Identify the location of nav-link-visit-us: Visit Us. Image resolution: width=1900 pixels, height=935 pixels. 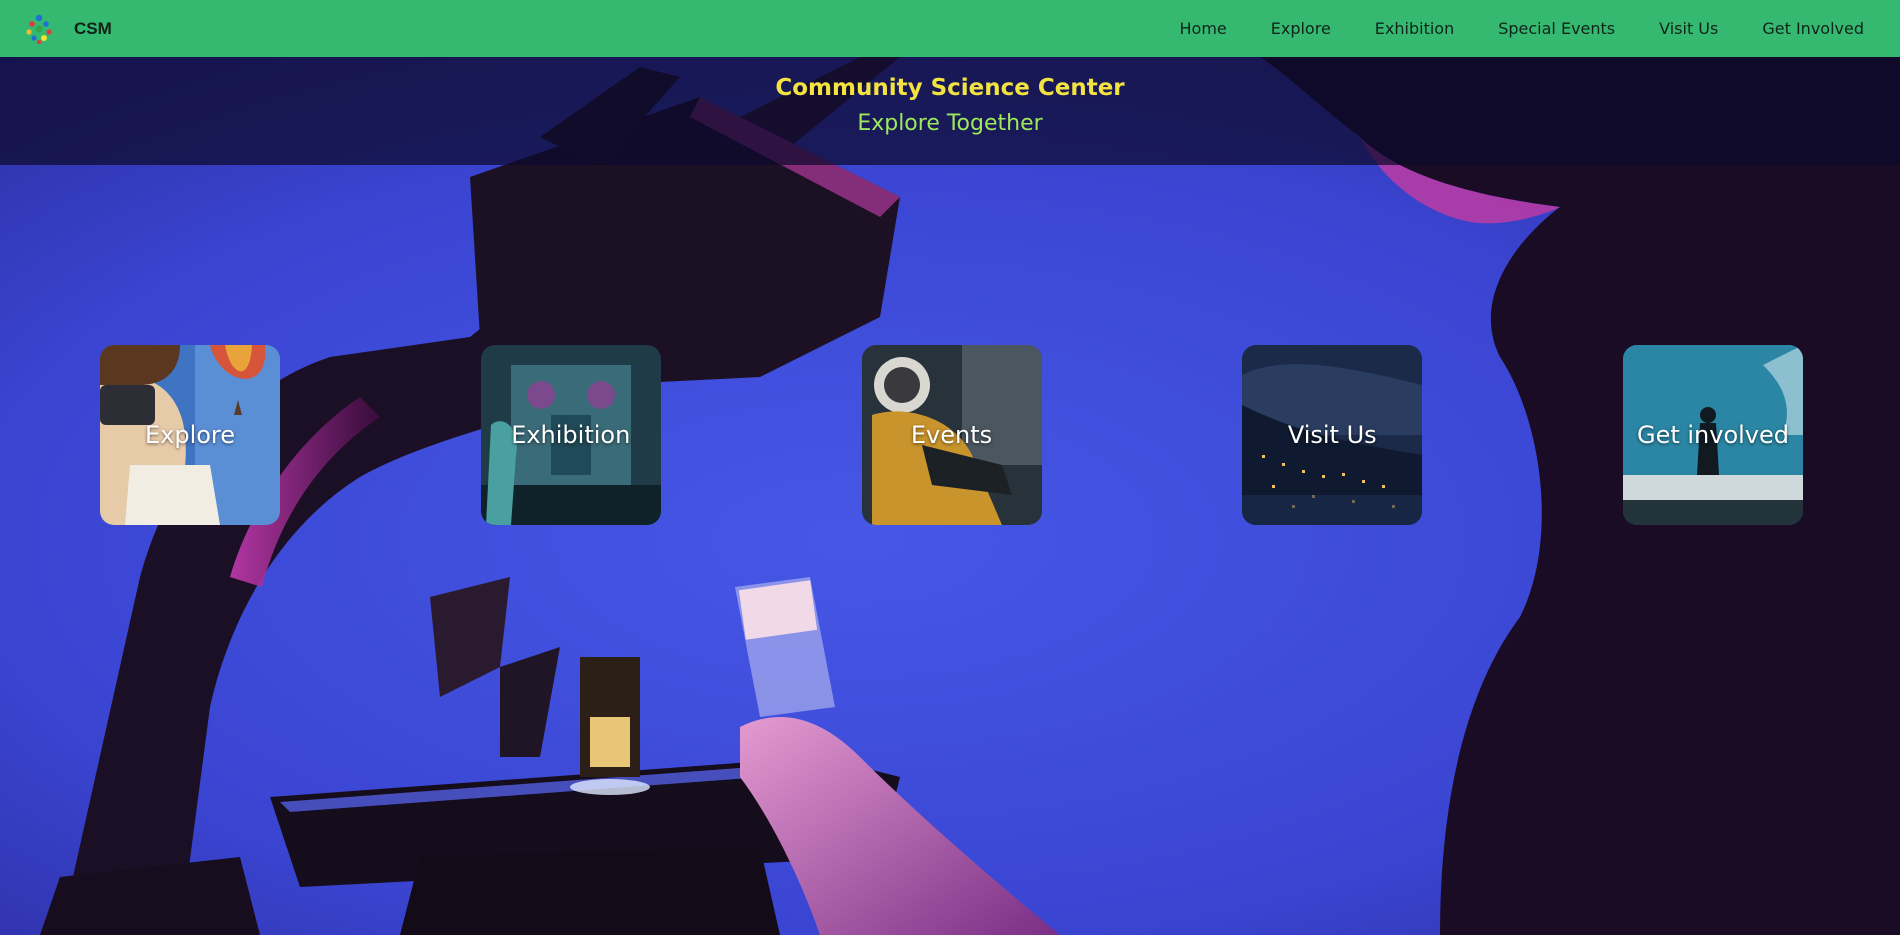
(1688, 28).